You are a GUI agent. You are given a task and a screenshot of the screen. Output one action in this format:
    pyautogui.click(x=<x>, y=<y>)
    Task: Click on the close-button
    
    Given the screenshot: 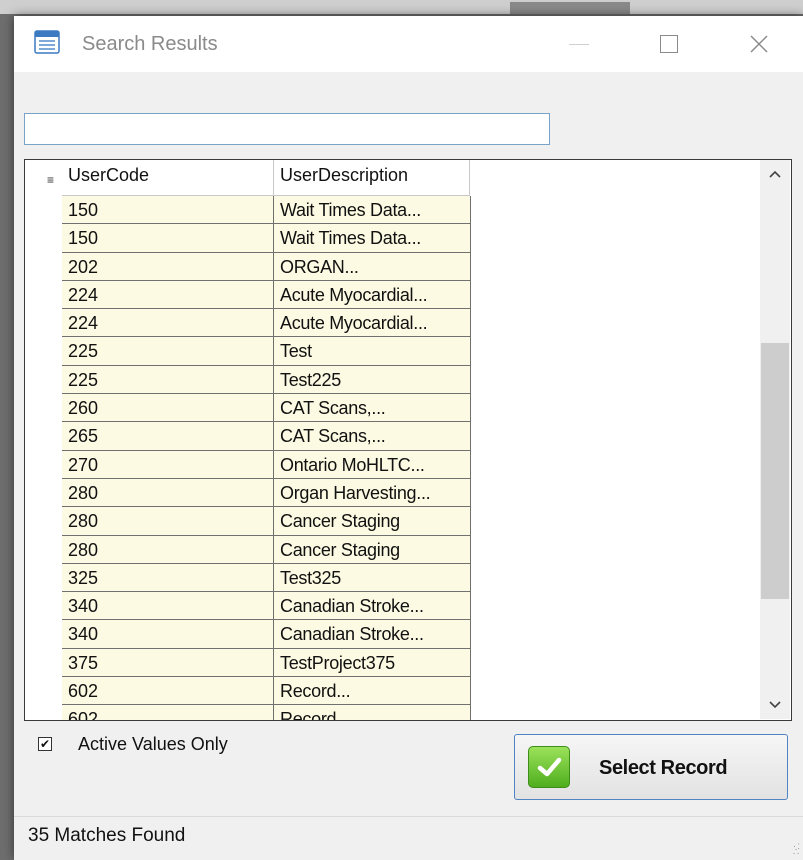 What is the action you would take?
    pyautogui.click(x=759, y=44)
    